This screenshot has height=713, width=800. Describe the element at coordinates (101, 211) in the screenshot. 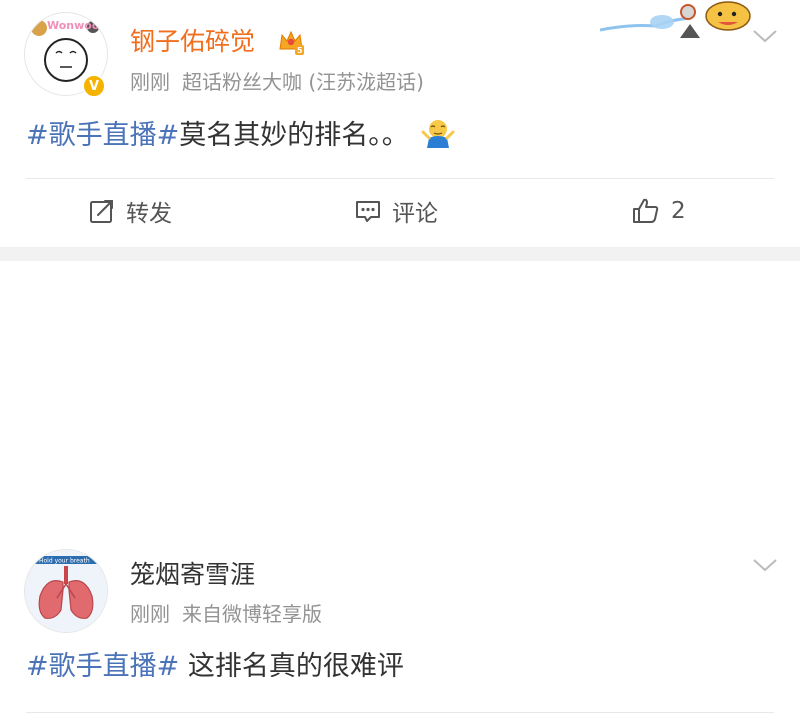

I see `repost-icon` at that location.